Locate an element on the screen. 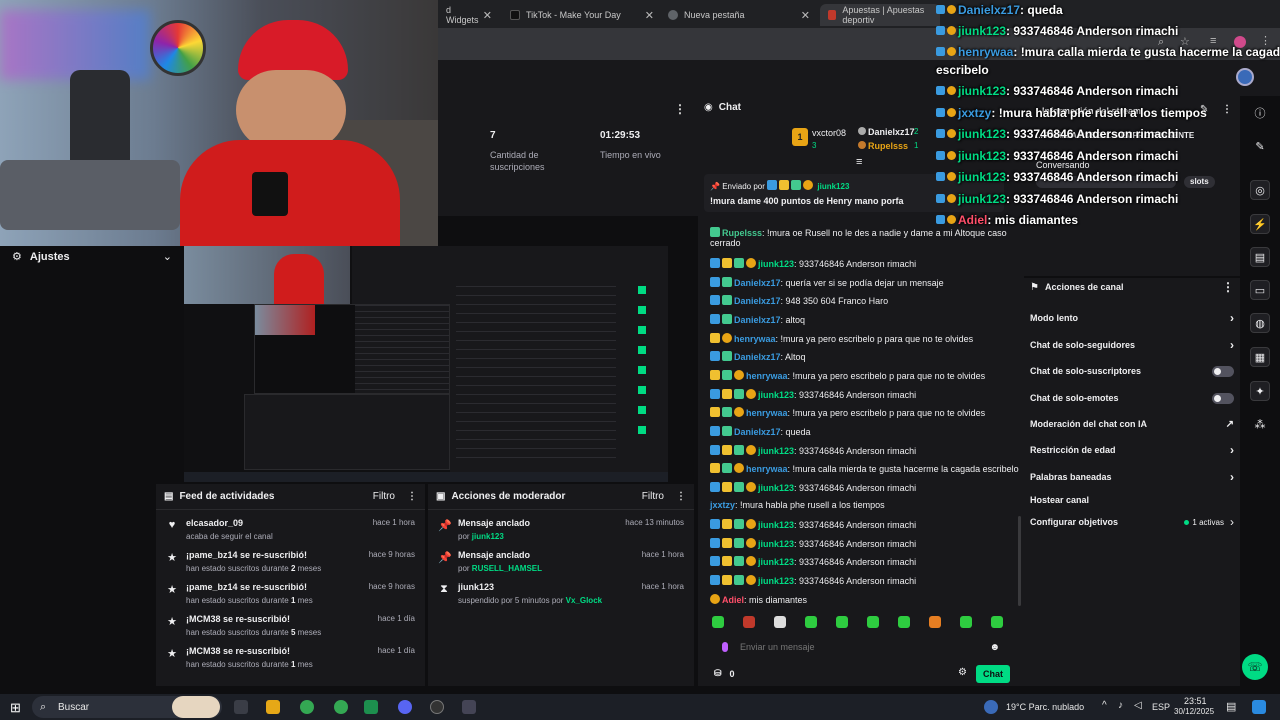  chevron-up-icon: ^ is located at coordinates (1104, 705).